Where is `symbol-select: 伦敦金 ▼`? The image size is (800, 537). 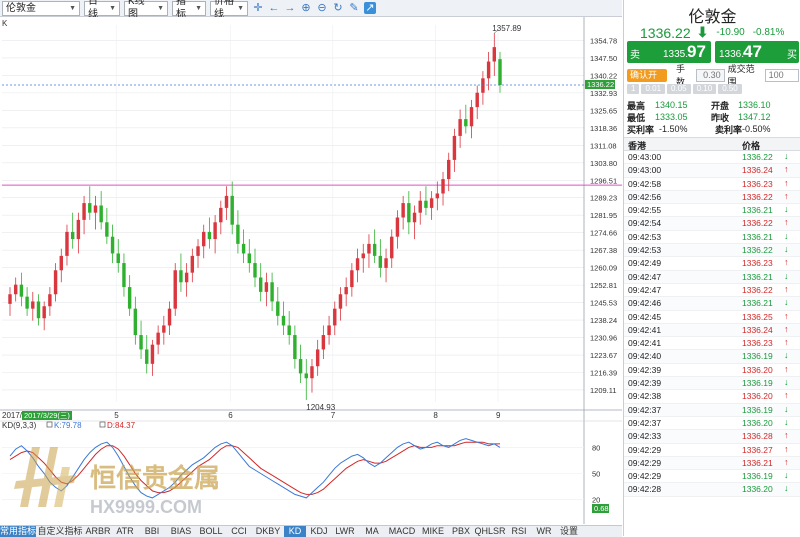 symbol-select: 伦敦金 ▼ is located at coordinates (41, 8).